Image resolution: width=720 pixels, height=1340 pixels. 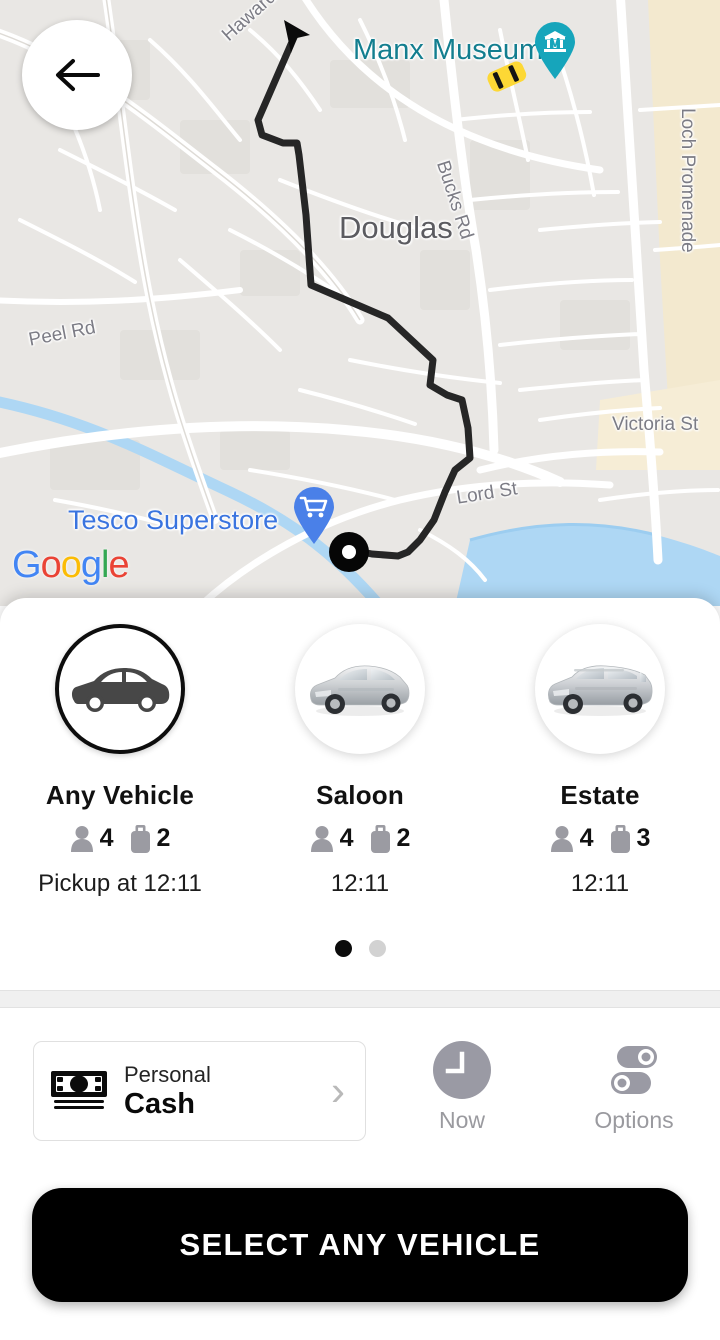 I want to click on schedule-time-label: Now, so click(x=461, y=1120).